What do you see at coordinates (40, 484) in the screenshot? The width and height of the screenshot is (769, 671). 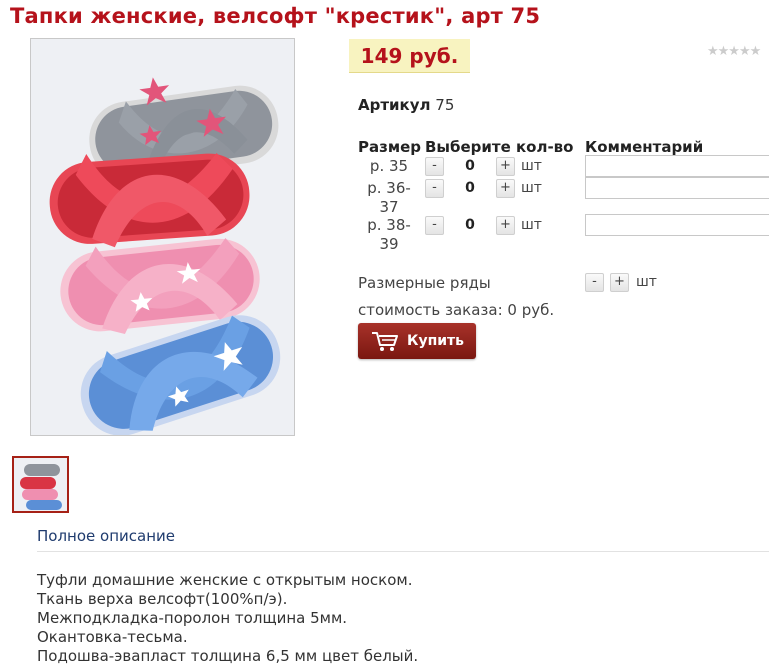 I see `product-thumbnail` at bounding box center [40, 484].